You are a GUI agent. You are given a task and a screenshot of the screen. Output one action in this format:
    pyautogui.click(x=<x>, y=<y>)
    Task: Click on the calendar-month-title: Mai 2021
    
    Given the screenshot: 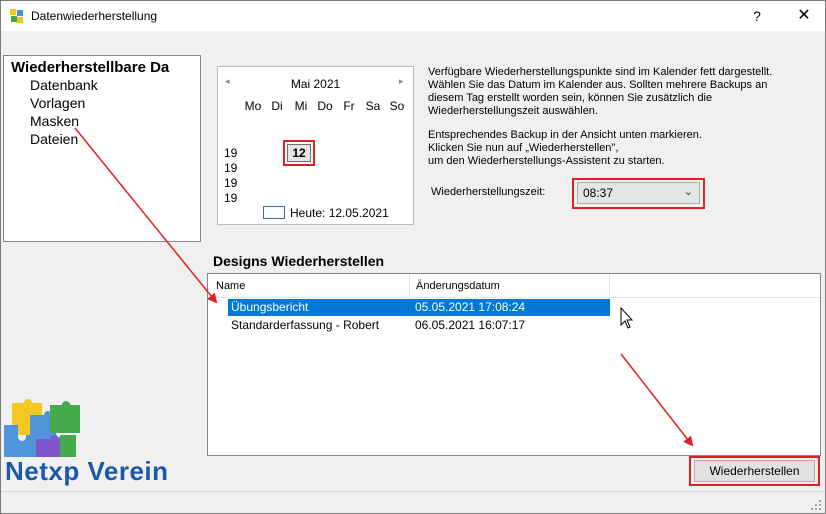 What is the action you would take?
    pyautogui.click(x=315, y=84)
    